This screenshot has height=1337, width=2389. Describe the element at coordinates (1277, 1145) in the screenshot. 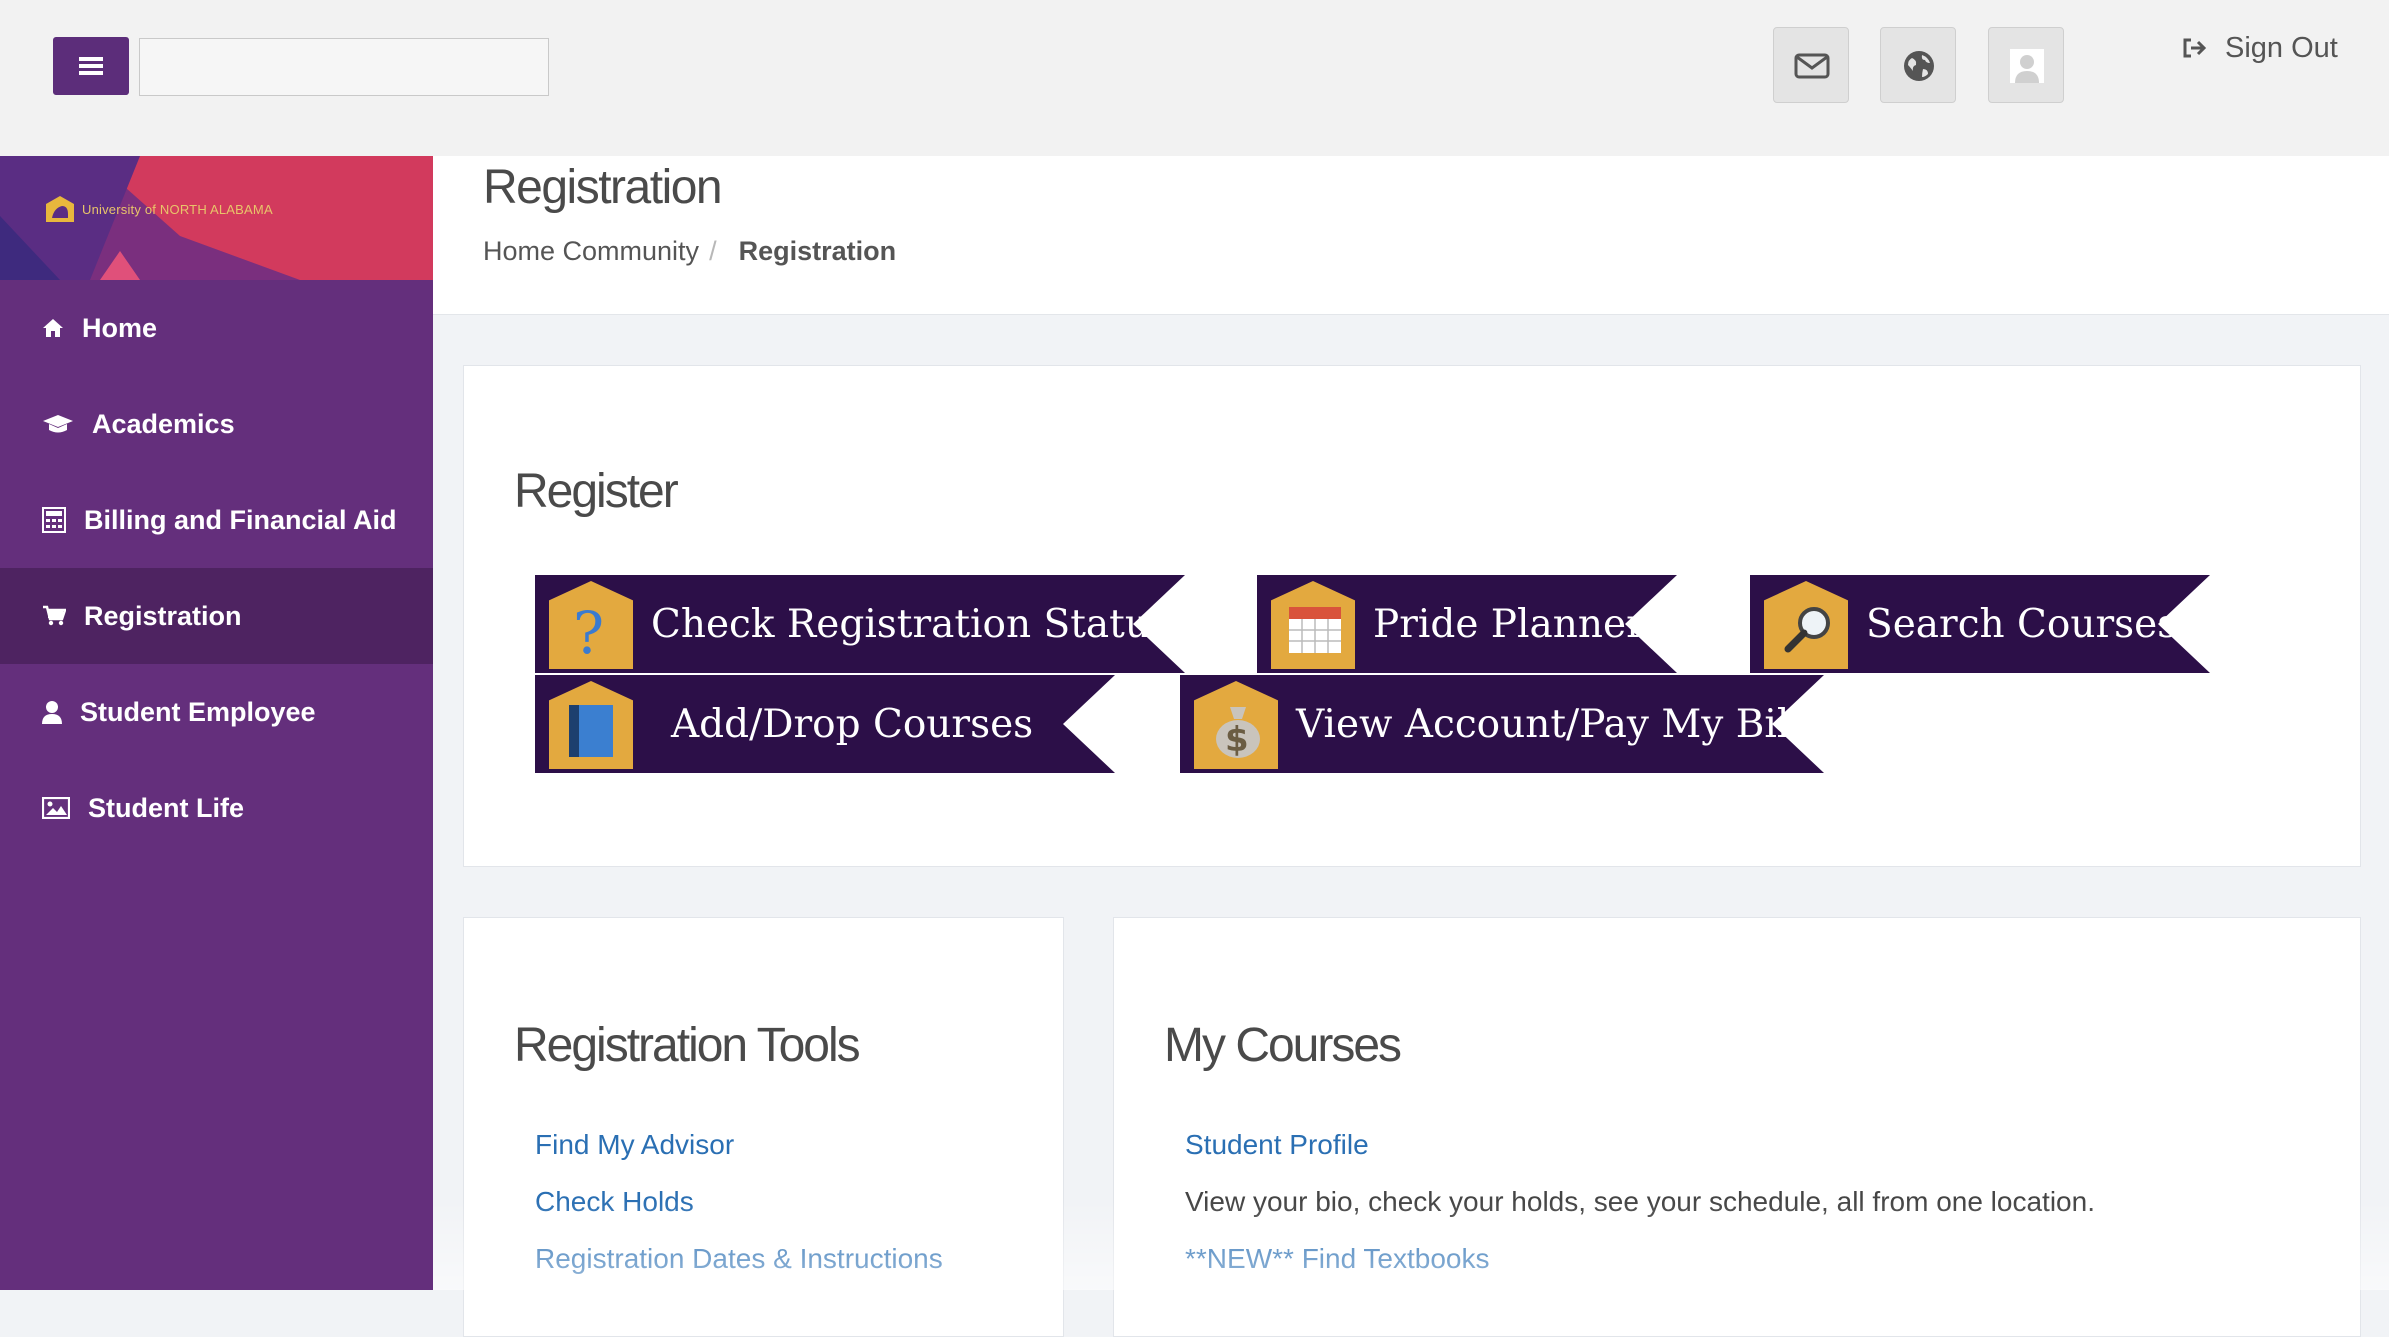

I see `student-profile-link: Student Profile` at that location.